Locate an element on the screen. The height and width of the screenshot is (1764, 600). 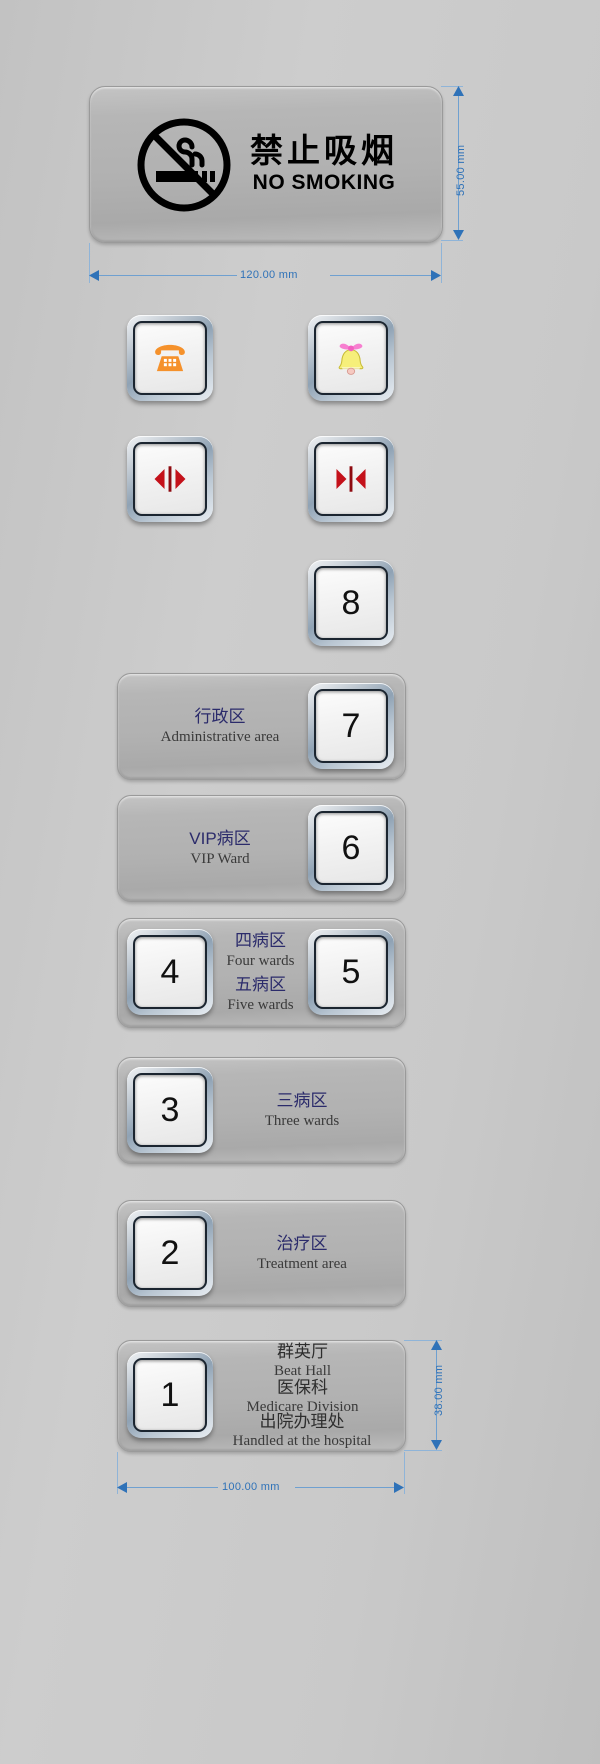
floor-label-6: VIP病区 VIP Ward is located at coordinates (220, 848).